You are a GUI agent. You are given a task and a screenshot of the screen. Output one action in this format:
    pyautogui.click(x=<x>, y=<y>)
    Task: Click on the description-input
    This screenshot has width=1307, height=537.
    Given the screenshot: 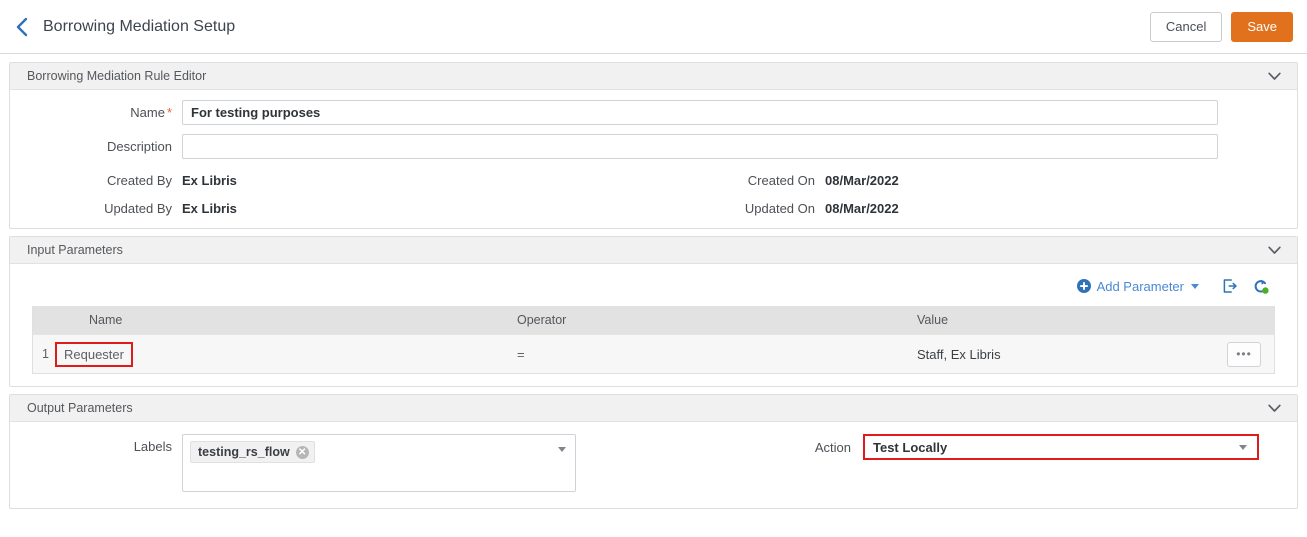 What is the action you would take?
    pyautogui.click(x=700, y=146)
    